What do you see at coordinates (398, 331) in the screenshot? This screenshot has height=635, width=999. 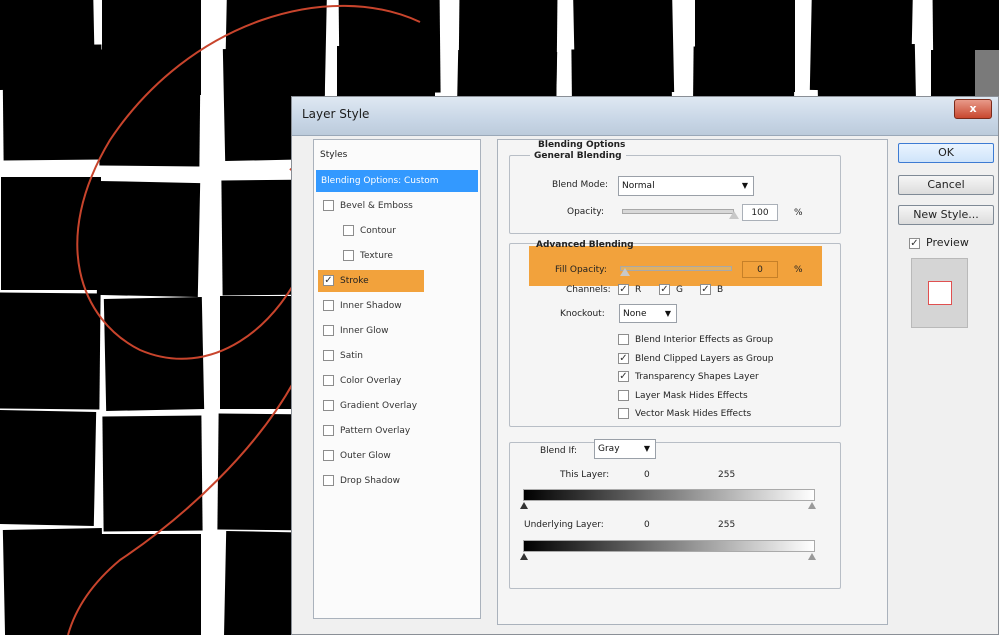 I see `style-item-inner-glow: Inner Glow` at bounding box center [398, 331].